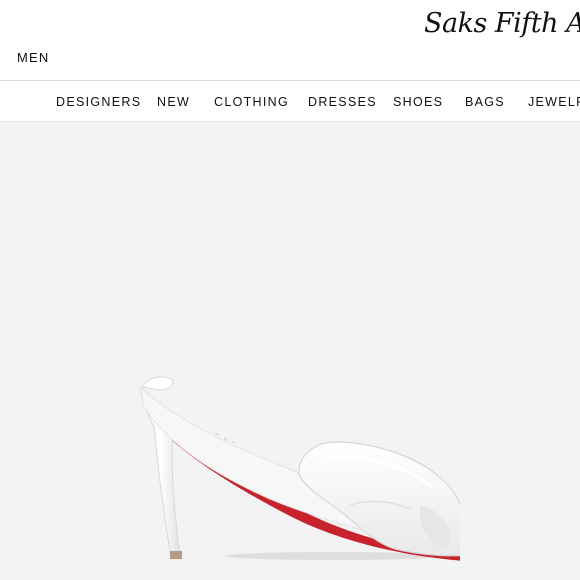  What do you see at coordinates (418, 102) in the screenshot?
I see `nav-item-shoes: SHOES` at bounding box center [418, 102].